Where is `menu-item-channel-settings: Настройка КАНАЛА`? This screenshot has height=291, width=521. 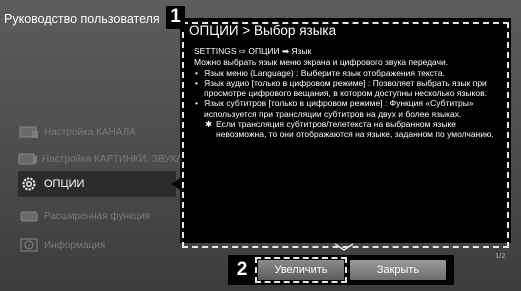 menu-item-channel-settings: Настройка КАНАЛА is located at coordinates (100, 132).